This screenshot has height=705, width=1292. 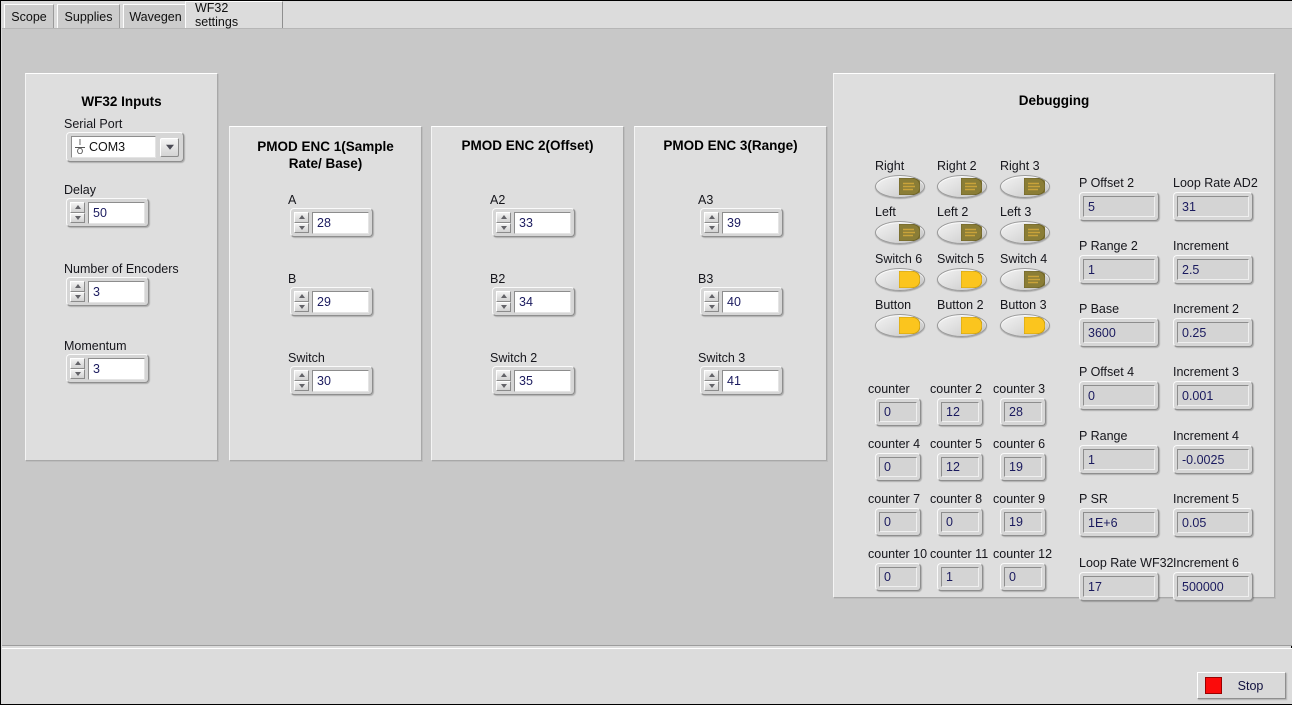 I want to click on enc2-switch2-spinner, so click(x=503, y=380).